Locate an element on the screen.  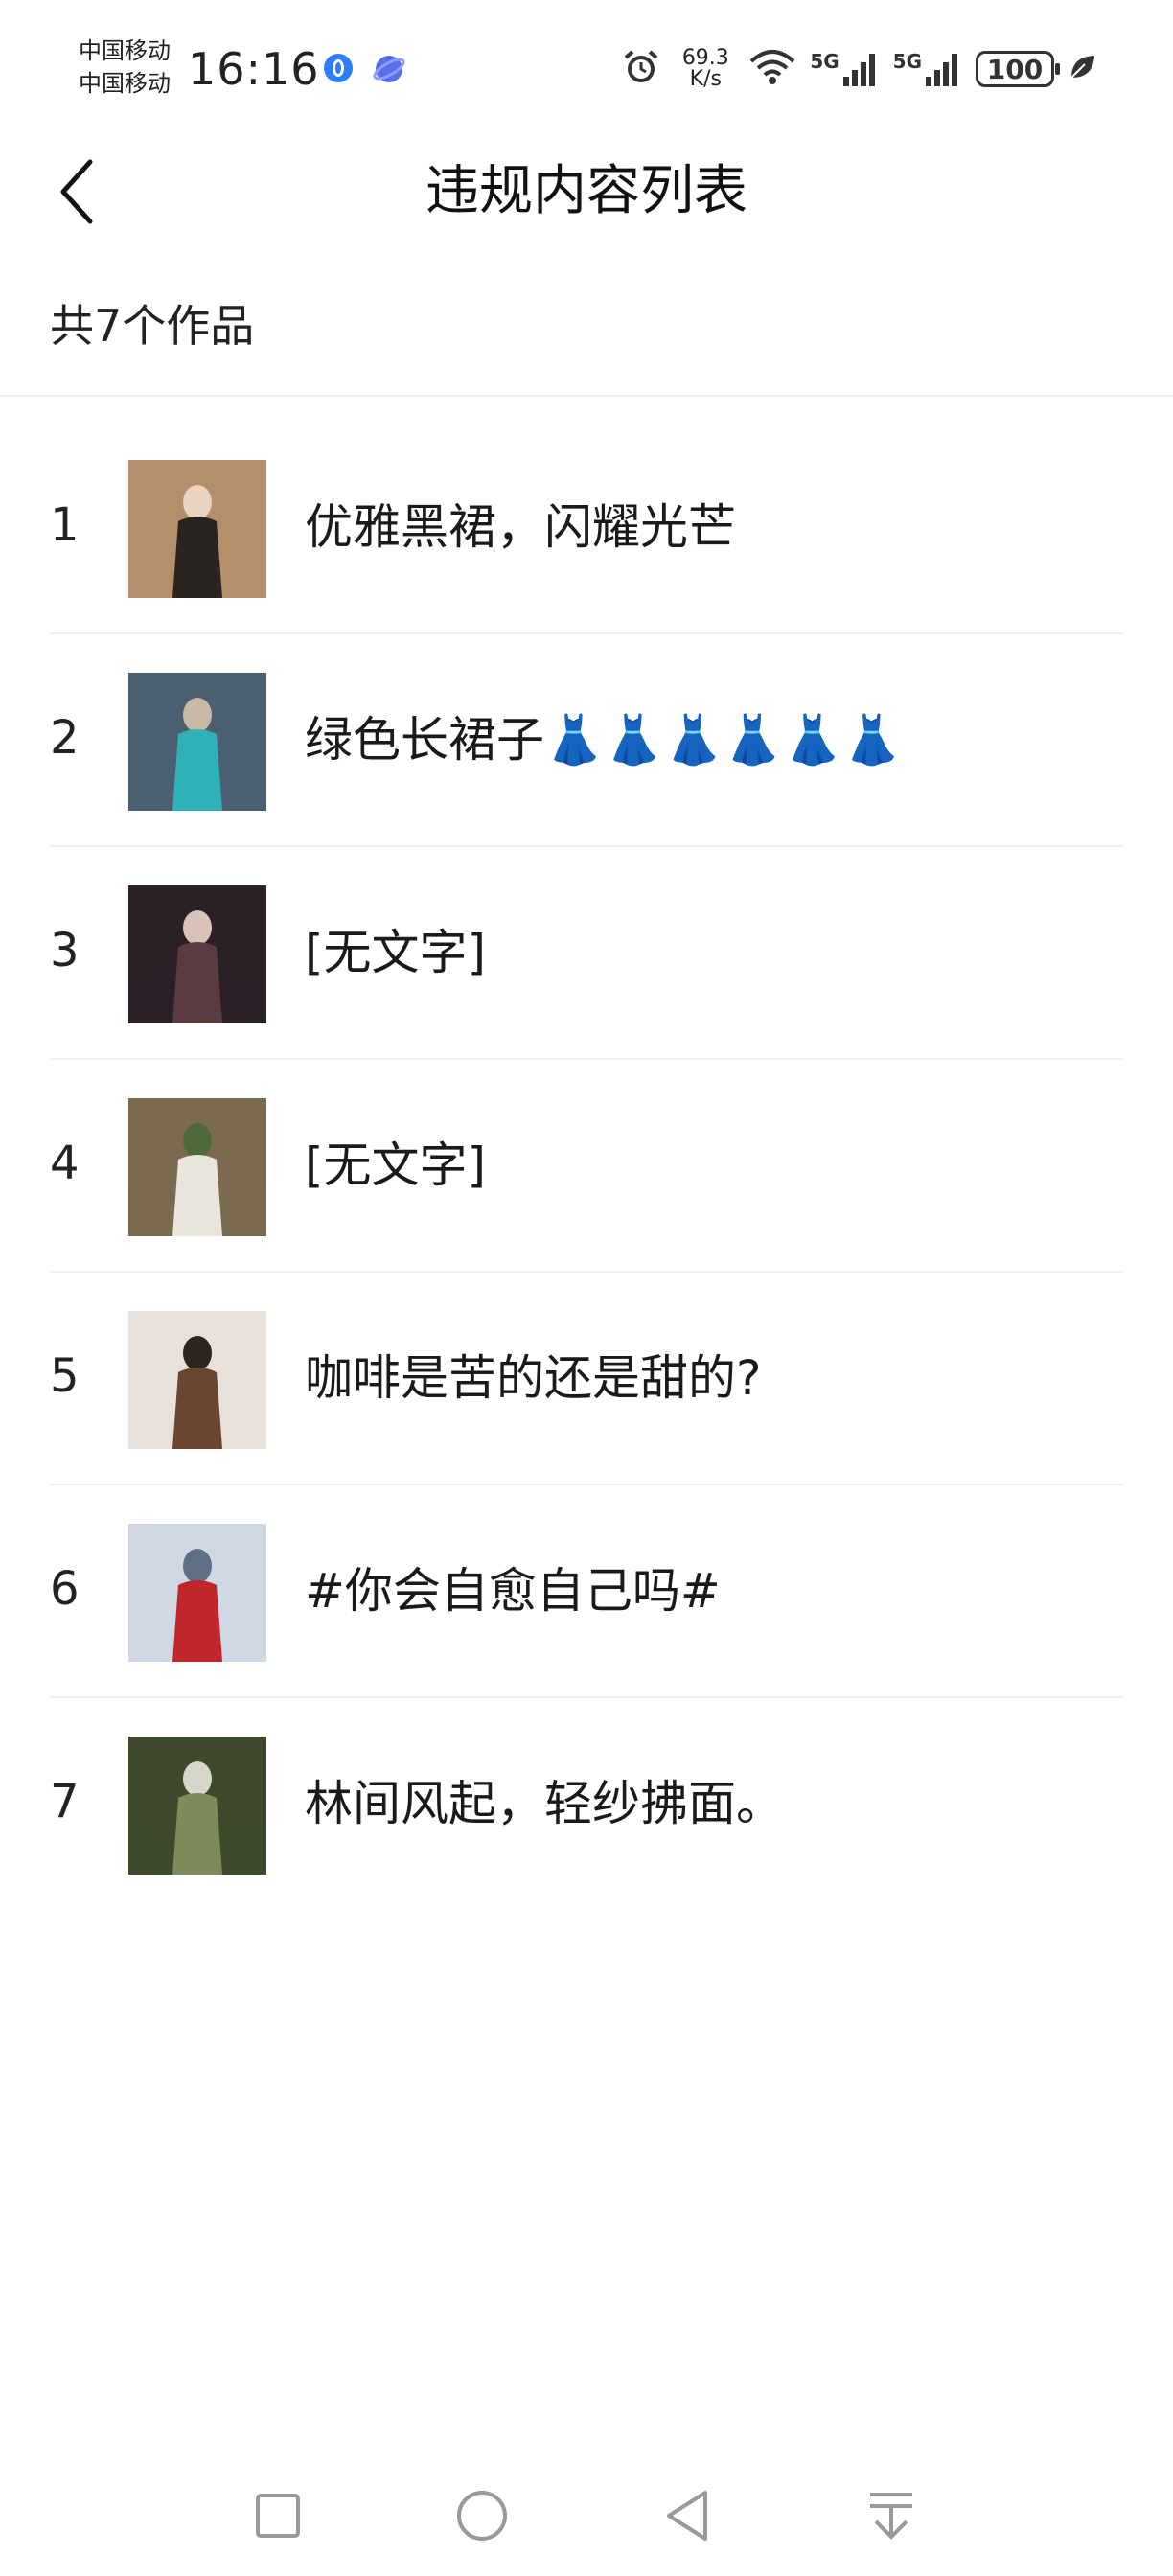
network-type-1: 5G is located at coordinates (825, 62).